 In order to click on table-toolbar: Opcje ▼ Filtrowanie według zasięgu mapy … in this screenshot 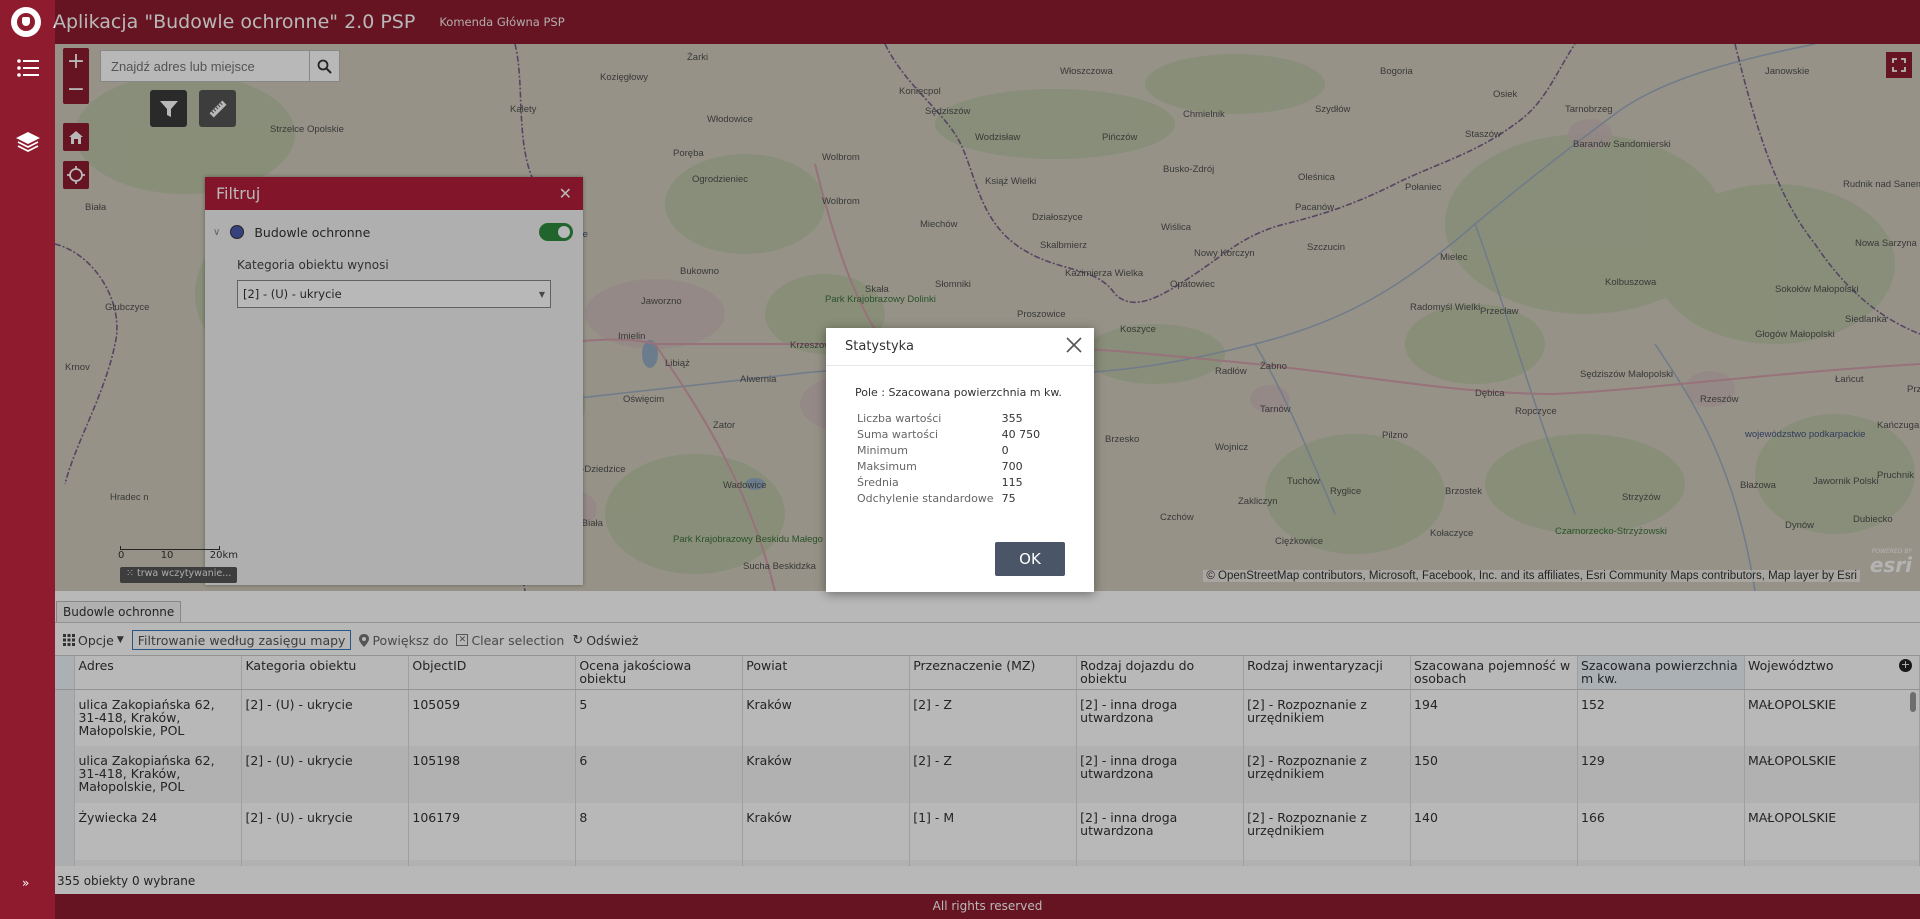, I will do `click(350, 640)`.